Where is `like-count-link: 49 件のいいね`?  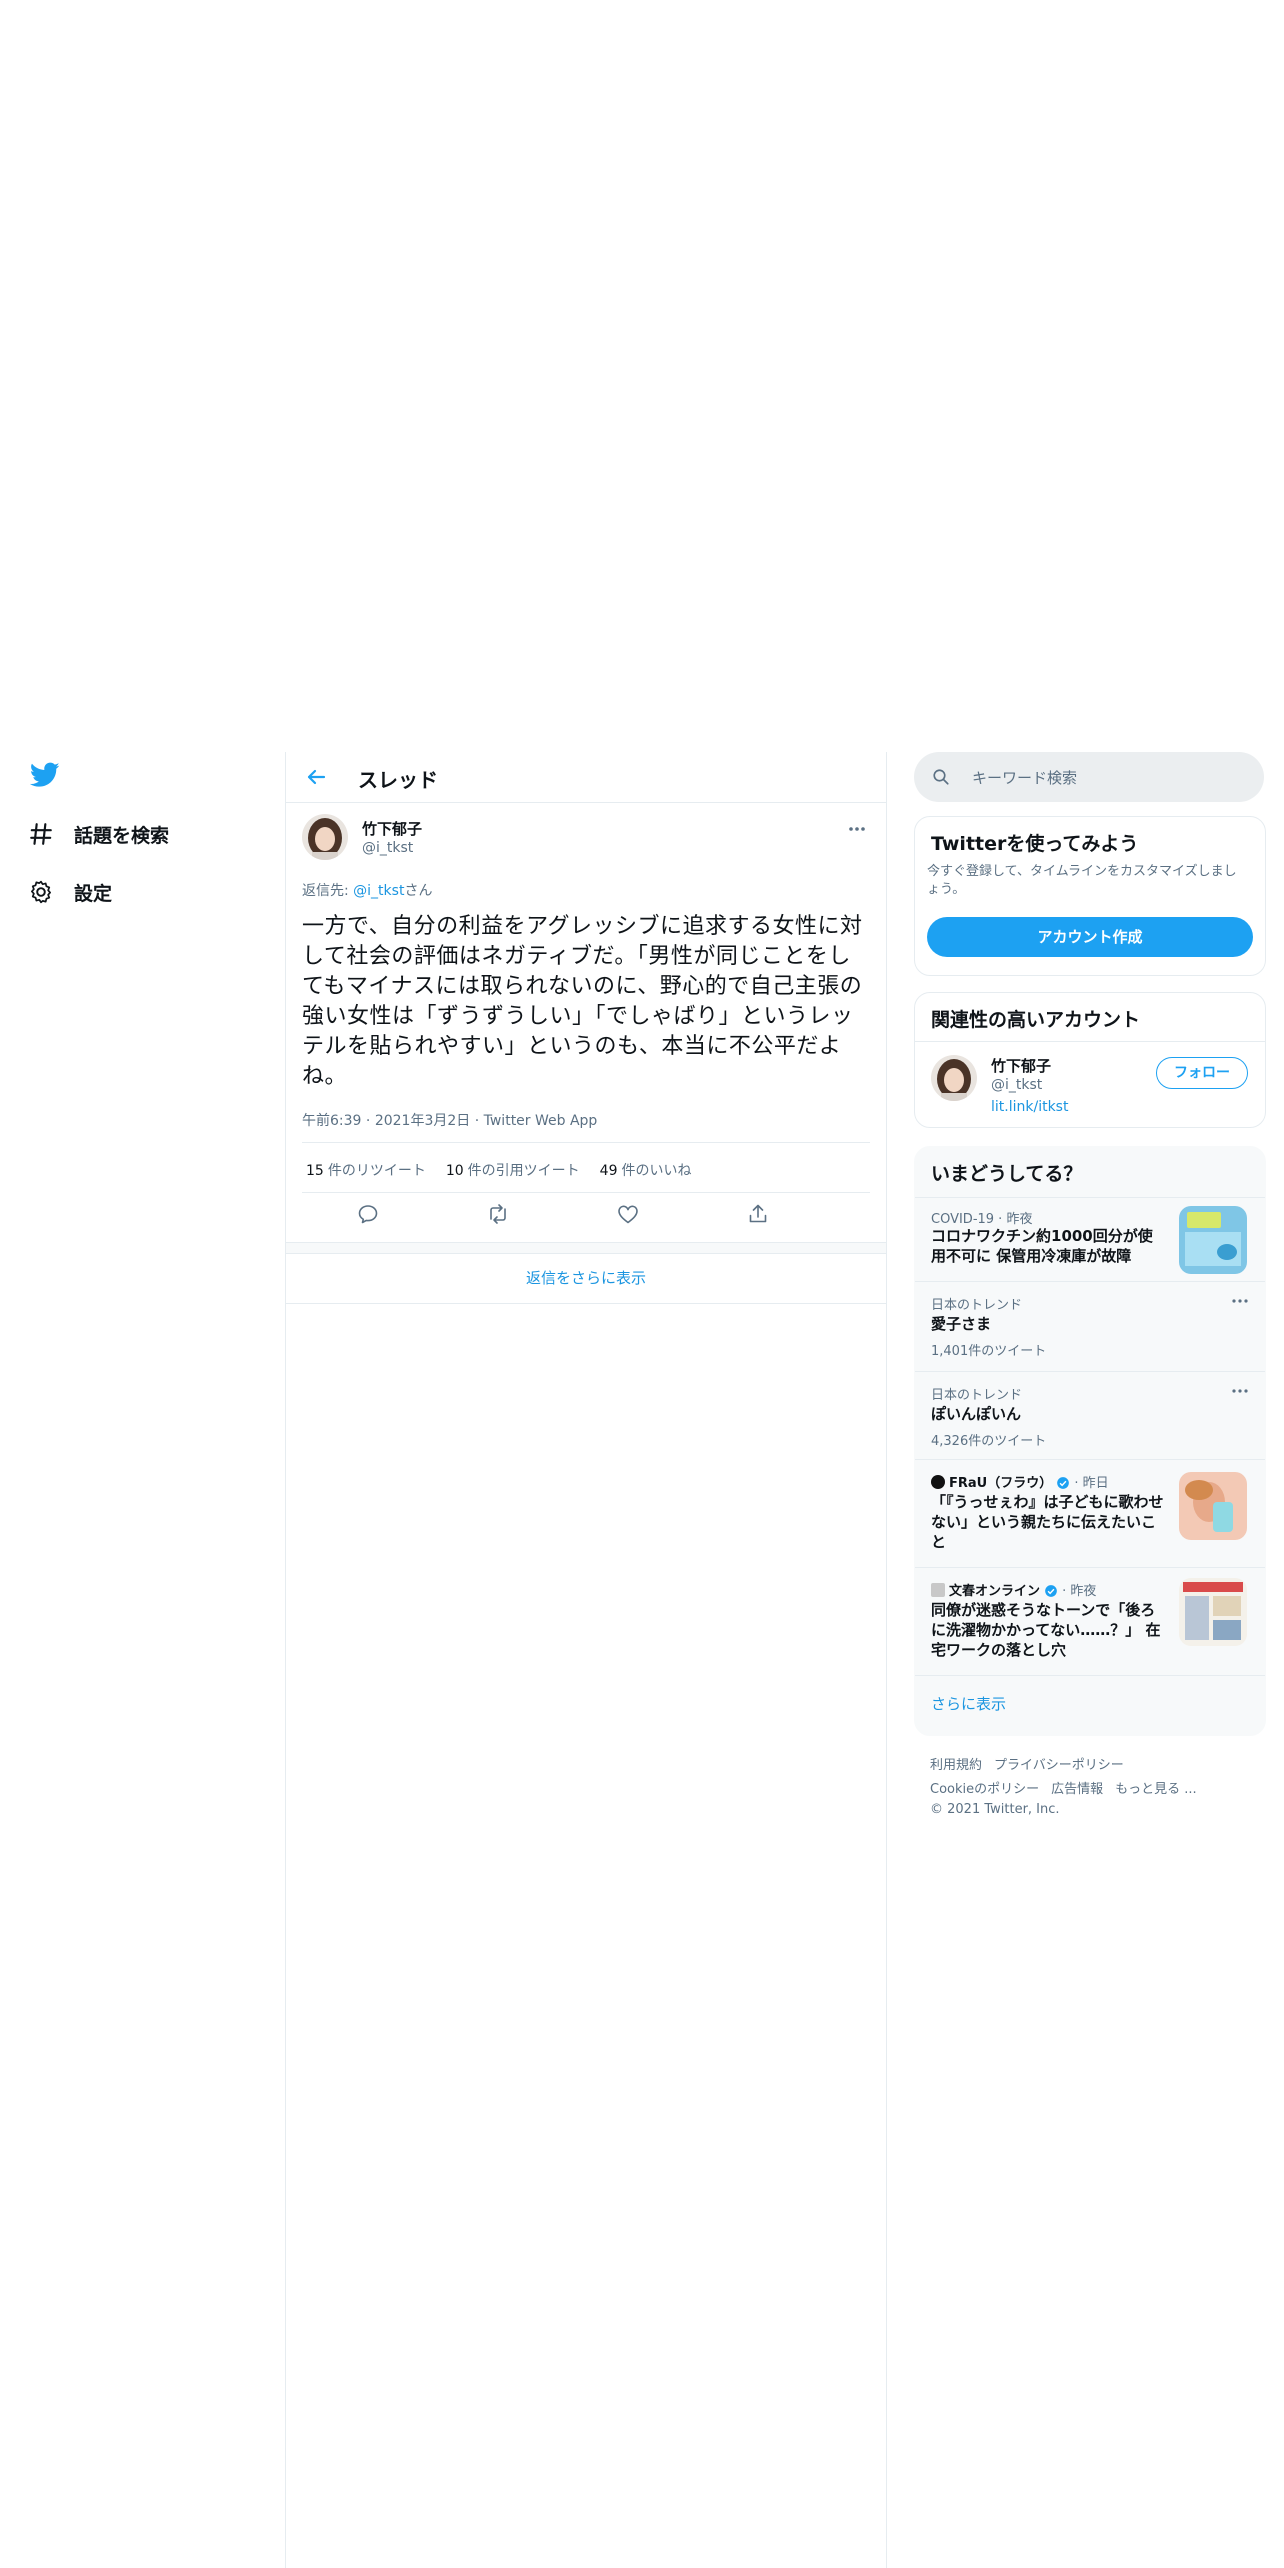
like-count-link: 49 件のいいね is located at coordinates (646, 1170).